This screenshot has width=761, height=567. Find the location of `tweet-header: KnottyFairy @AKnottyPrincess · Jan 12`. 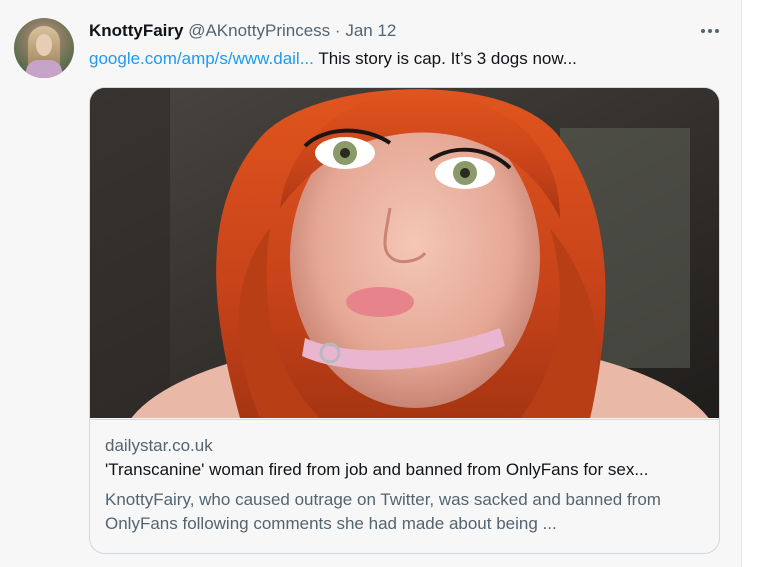

tweet-header: KnottyFairy @AKnottyPrincess · Jan 12 is located at coordinates (242, 31).